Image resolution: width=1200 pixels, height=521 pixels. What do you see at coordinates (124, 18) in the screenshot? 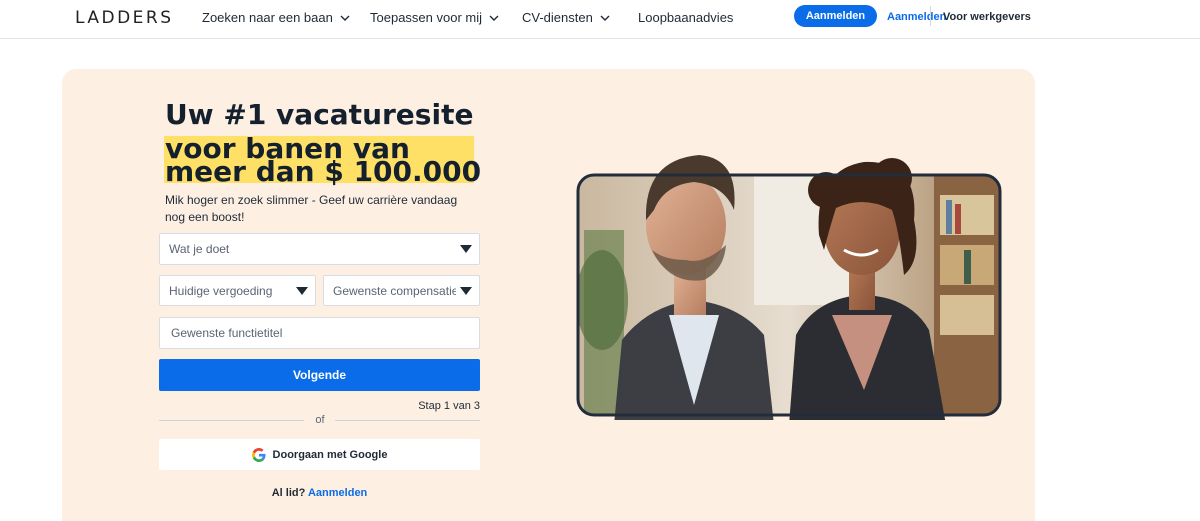
I see `ladders-logo: LADDERS` at bounding box center [124, 18].